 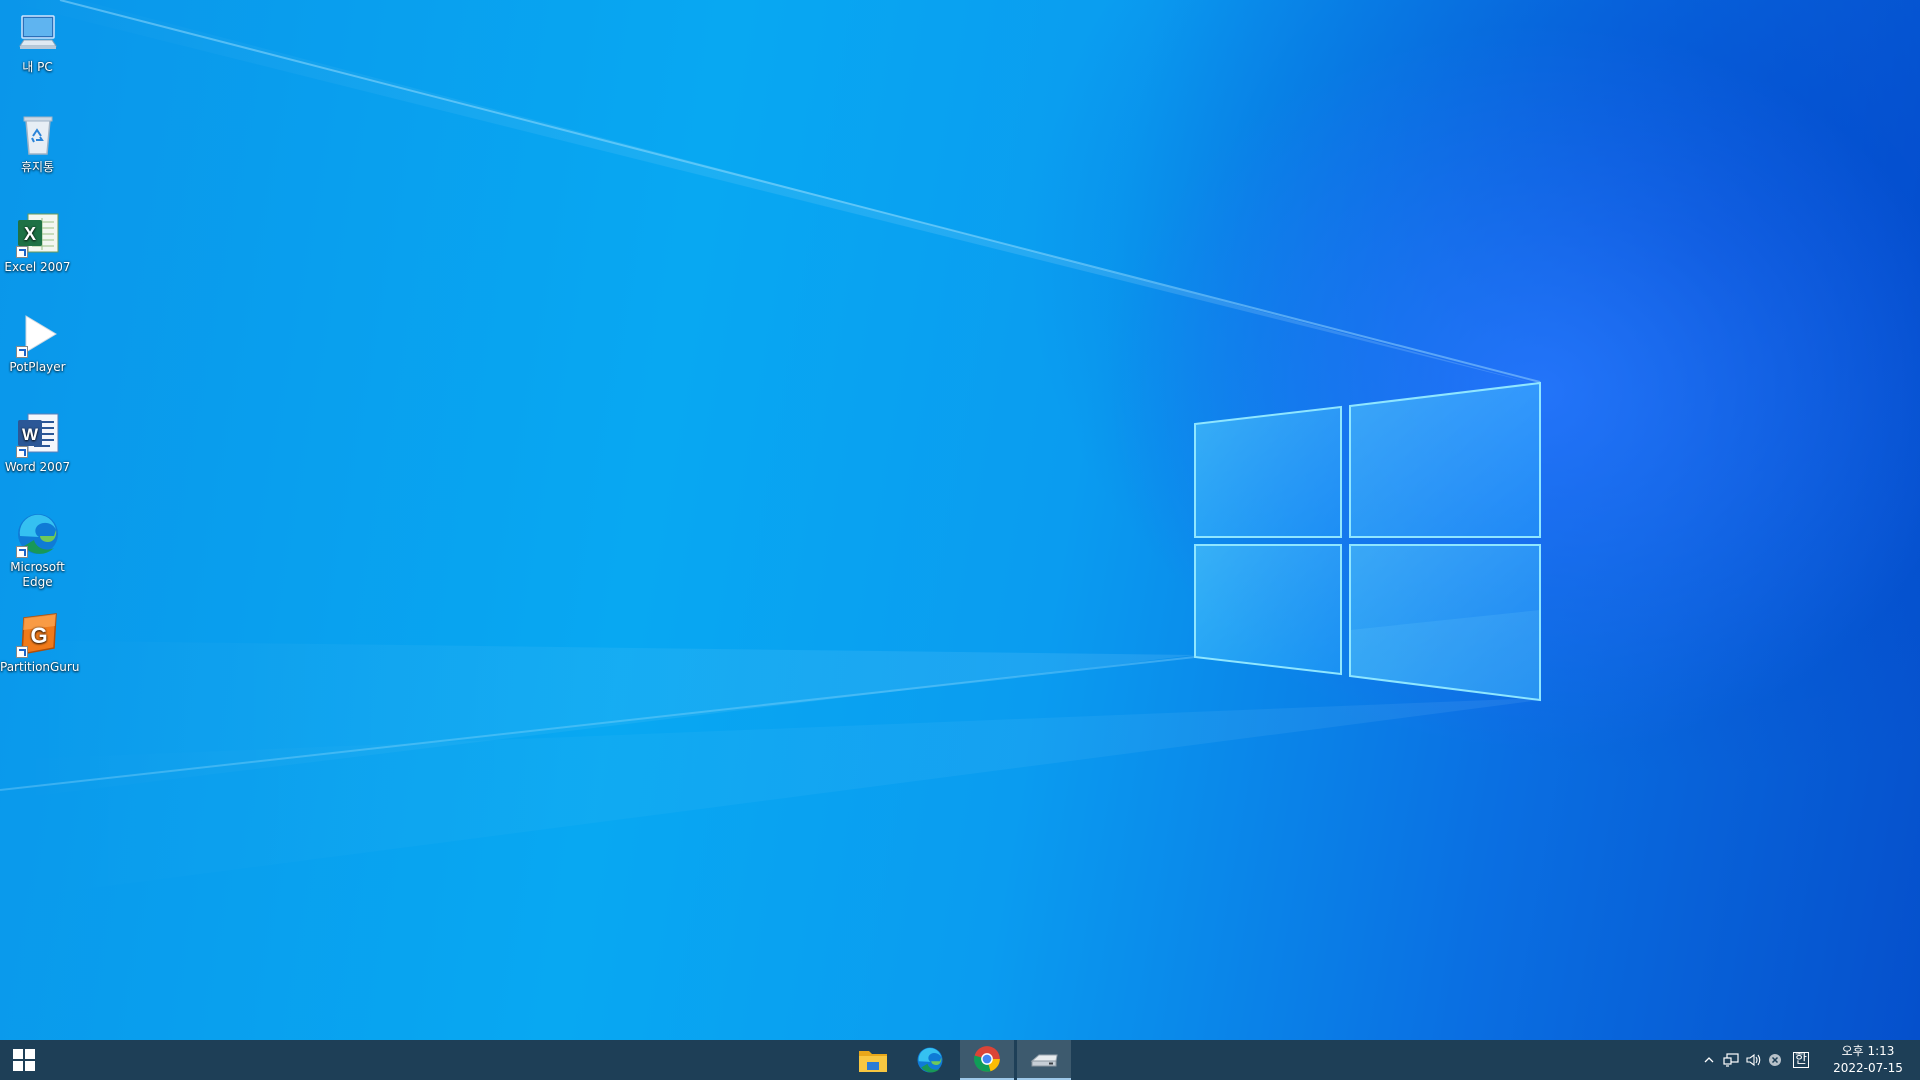 I want to click on desktop-icon-label: PartitionGuru, so click(x=40, y=667).